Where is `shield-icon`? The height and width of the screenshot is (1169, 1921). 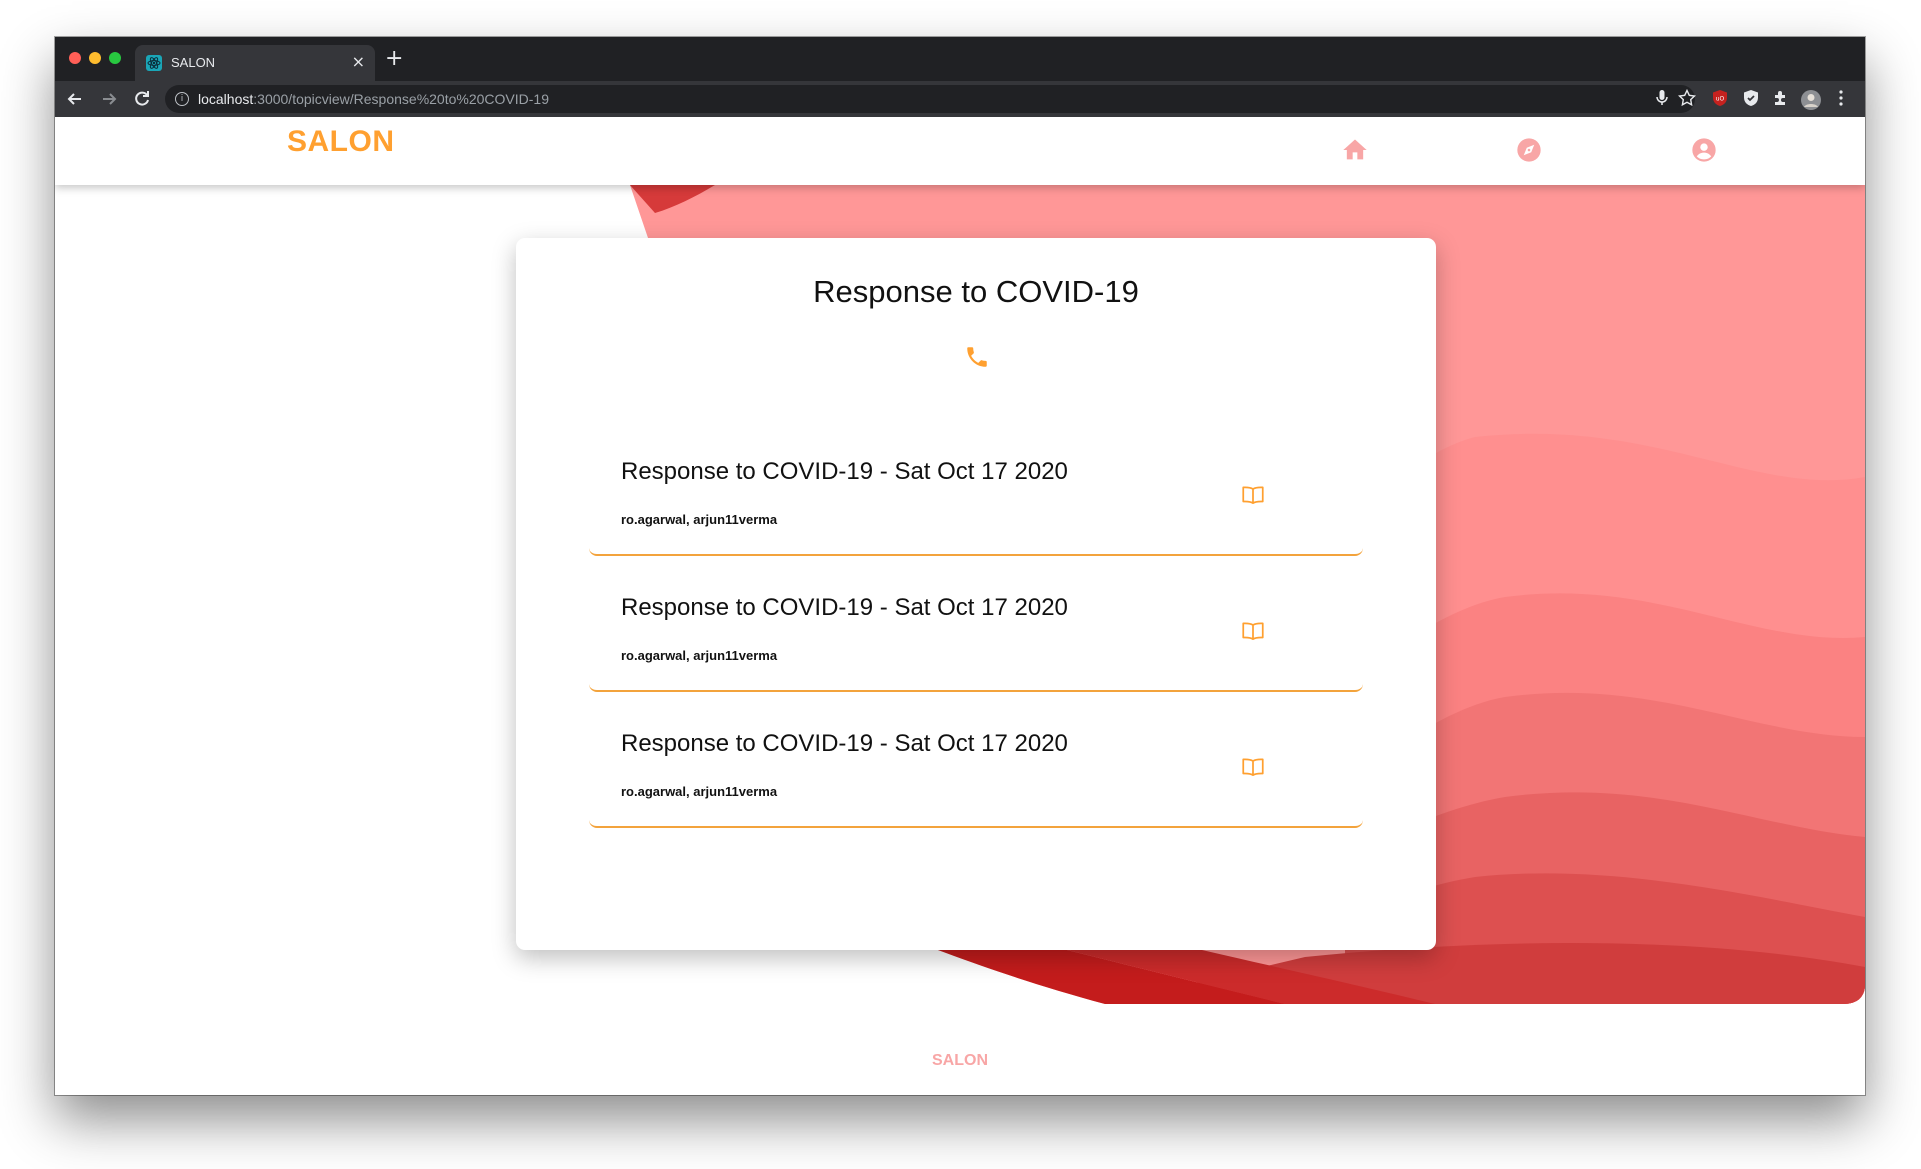 shield-icon is located at coordinates (1751, 99).